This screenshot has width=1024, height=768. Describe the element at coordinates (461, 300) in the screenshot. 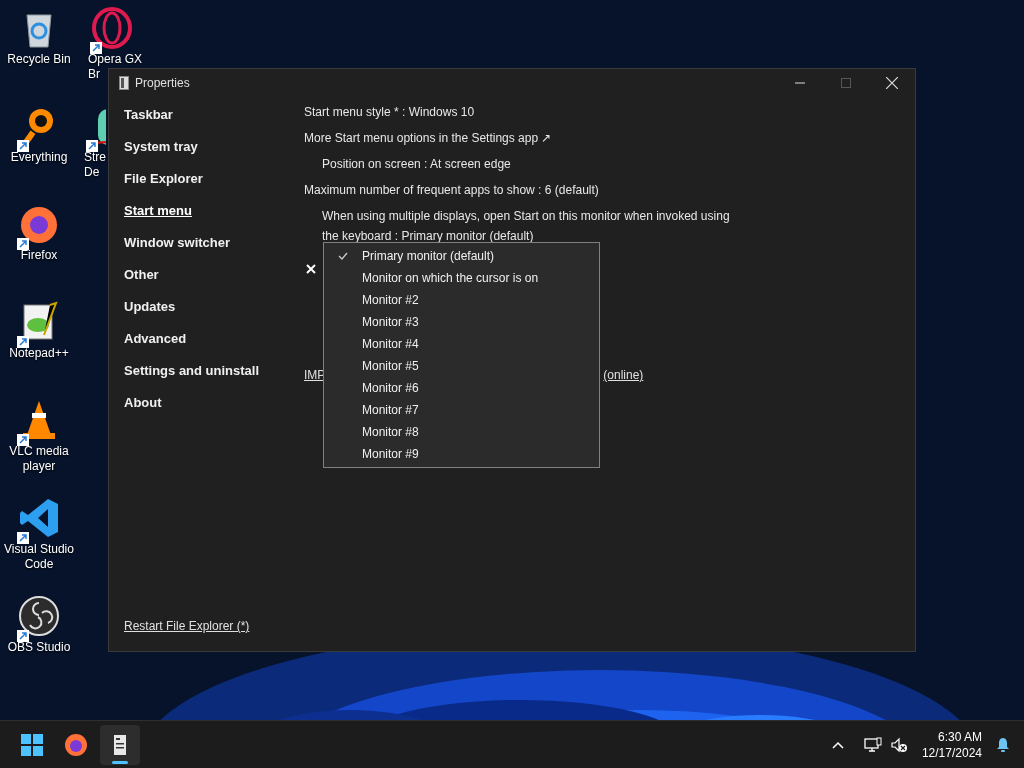

I see `menu-item: Monitor #2` at that location.